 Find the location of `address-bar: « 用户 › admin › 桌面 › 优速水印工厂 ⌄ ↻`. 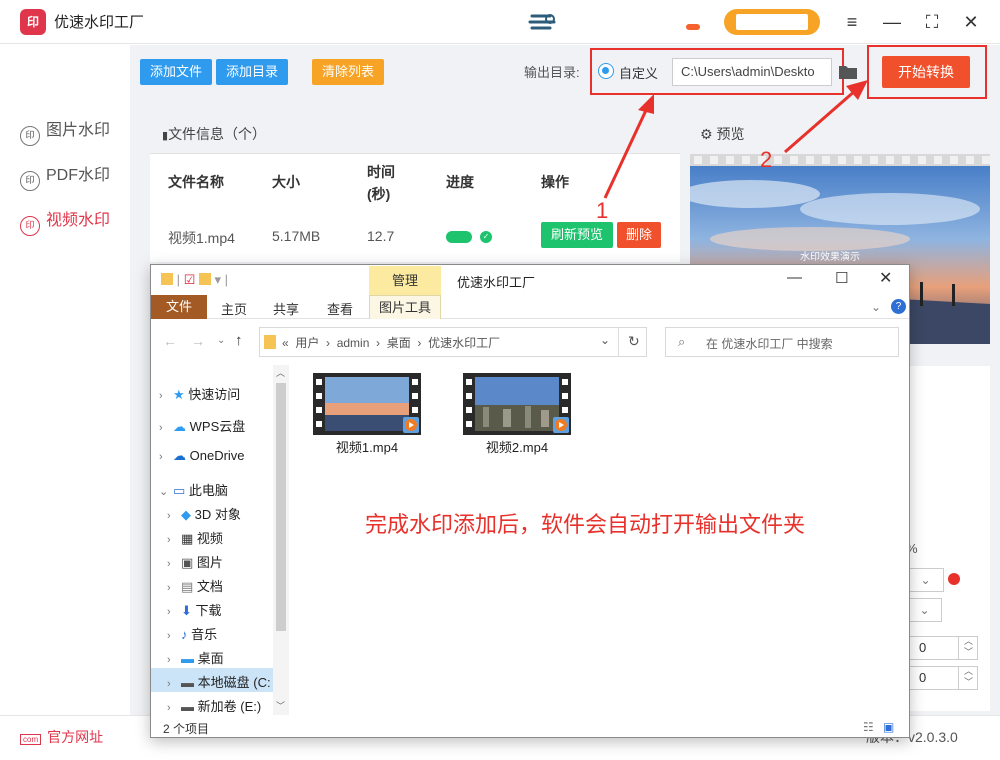

address-bar: « 用户 › admin › 桌面 › 优速水印工厂 ⌄ ↻ is located at coordinates (453, 342).